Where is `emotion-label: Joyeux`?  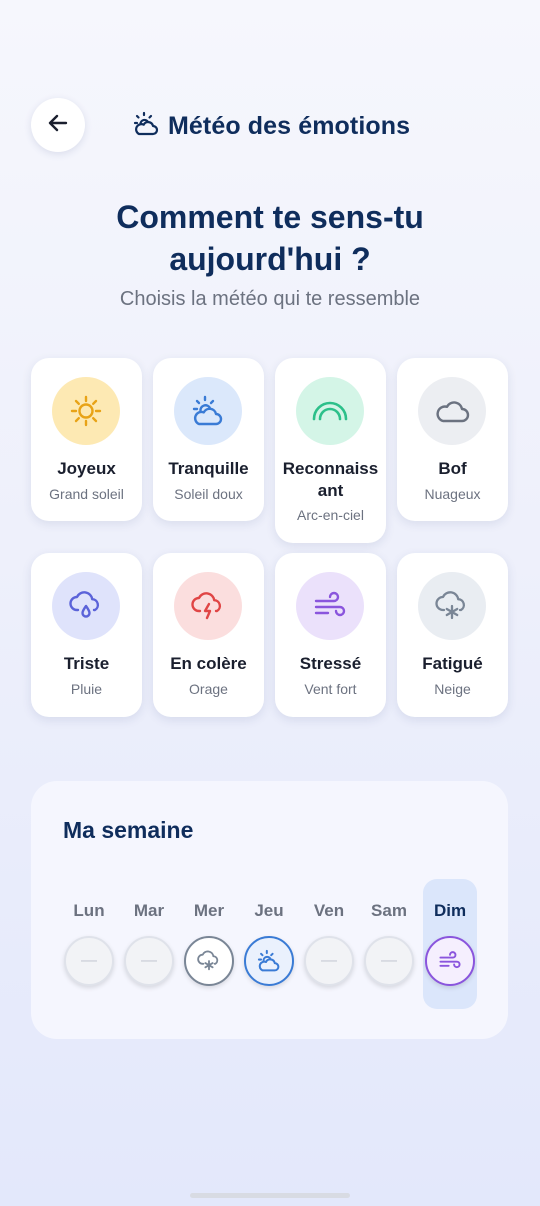
emotion-label: Joyeux is located at coordinates (86, 468).